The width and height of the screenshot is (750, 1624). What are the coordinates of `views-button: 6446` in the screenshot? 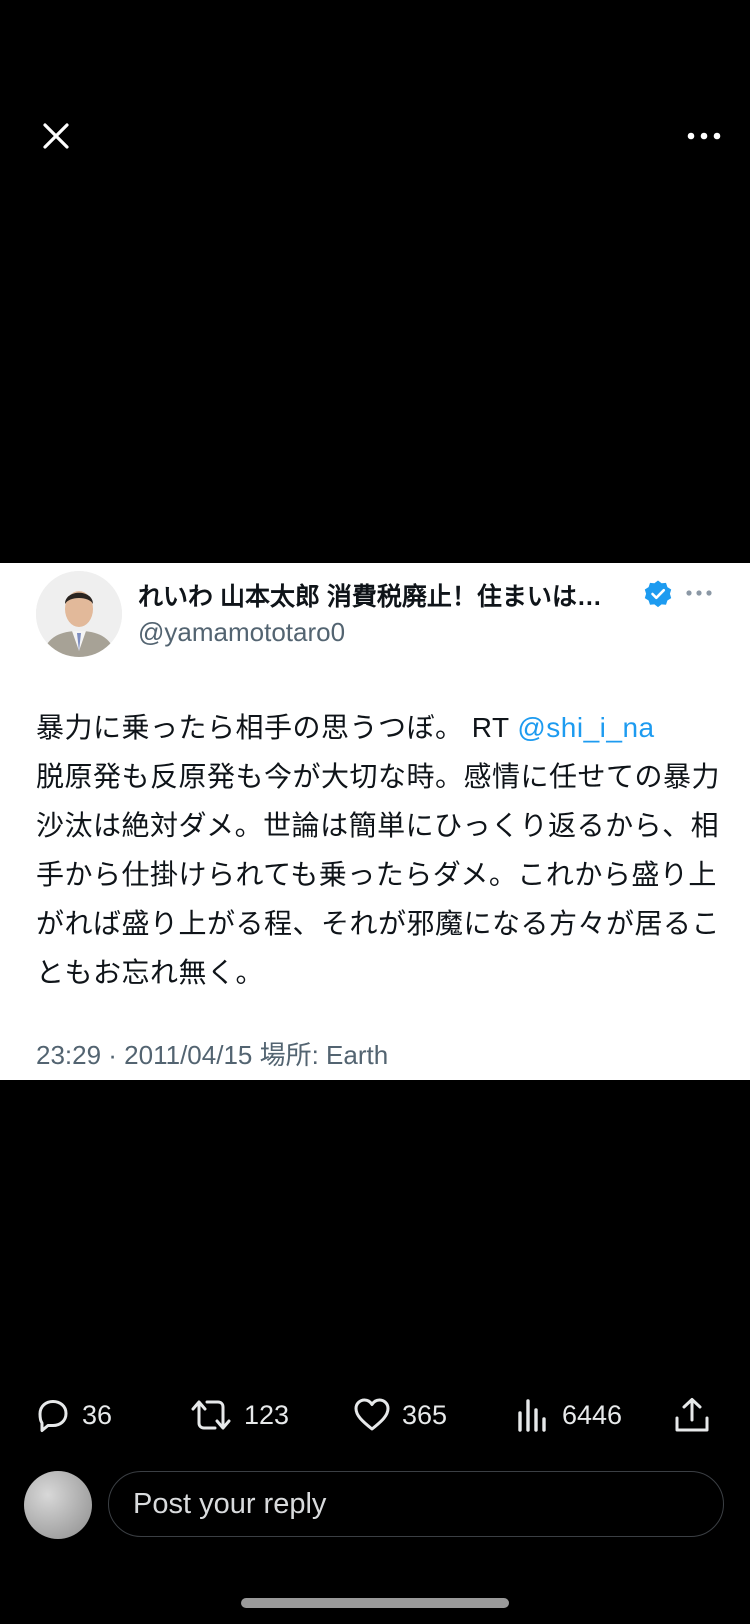 It's located at (567, 1415).